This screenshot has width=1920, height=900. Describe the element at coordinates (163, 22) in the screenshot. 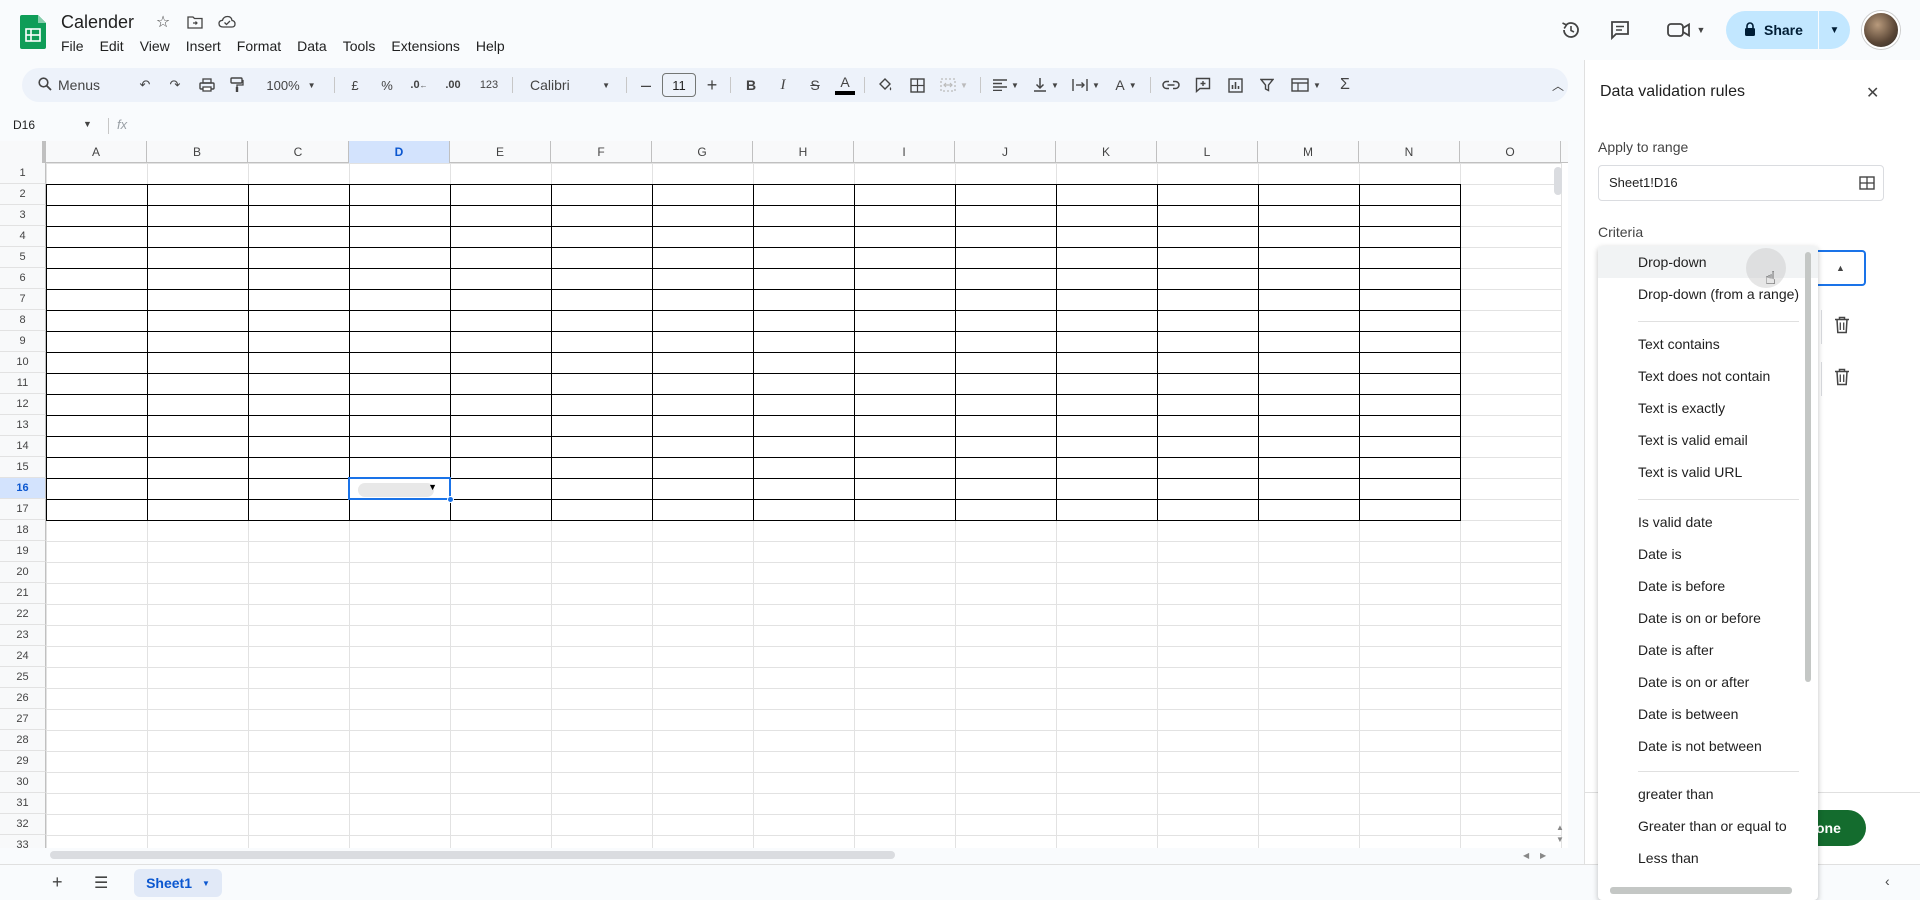

I see `star-icon: ☆` at that location.